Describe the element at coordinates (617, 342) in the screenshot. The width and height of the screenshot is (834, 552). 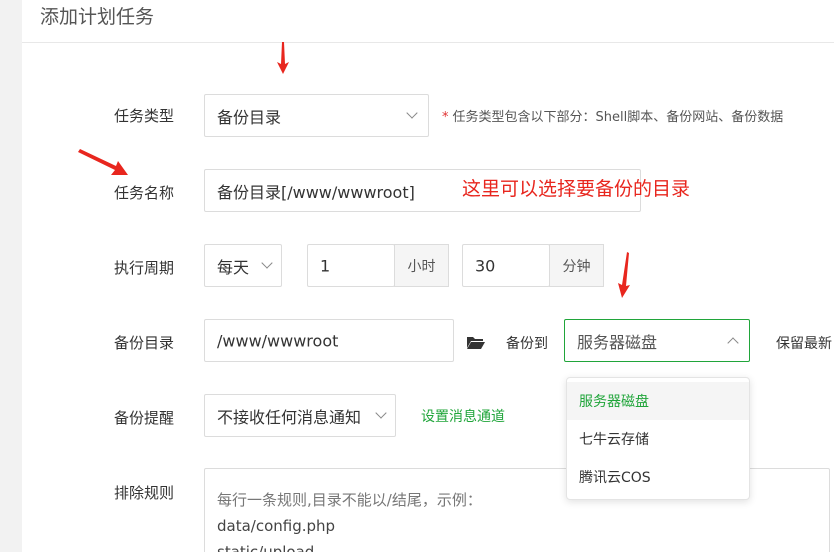
I see `backup-to-value: 服务器磁盘` at that location.